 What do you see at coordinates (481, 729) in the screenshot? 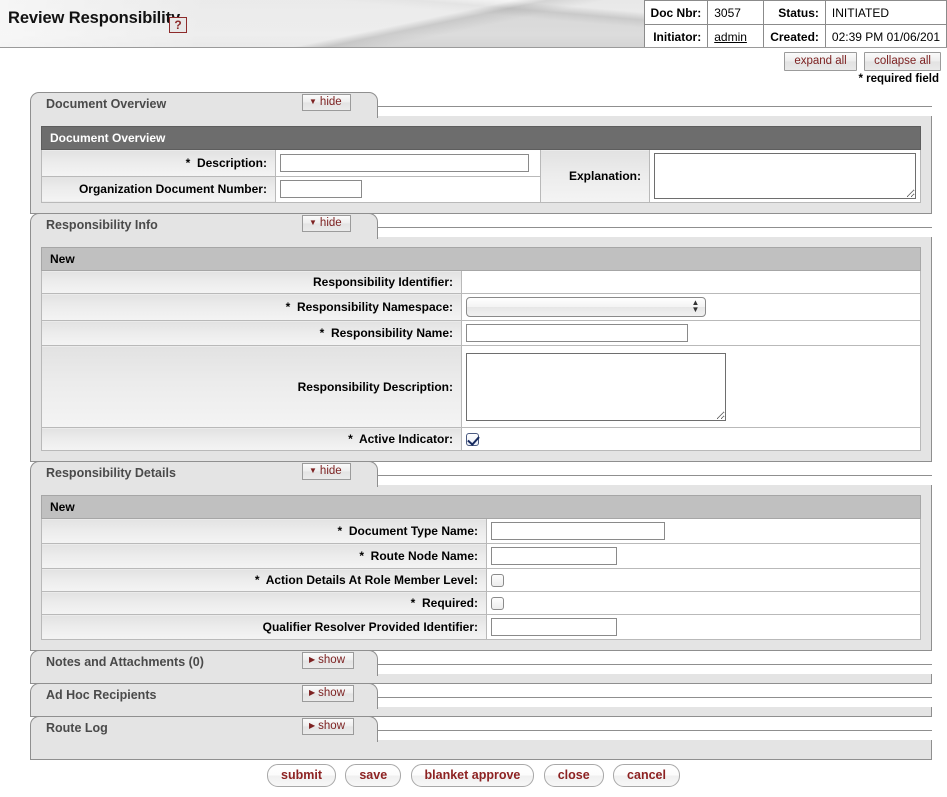
I see `section-tab-header: Route Log ▶ show` at bounding box center [481, 729].